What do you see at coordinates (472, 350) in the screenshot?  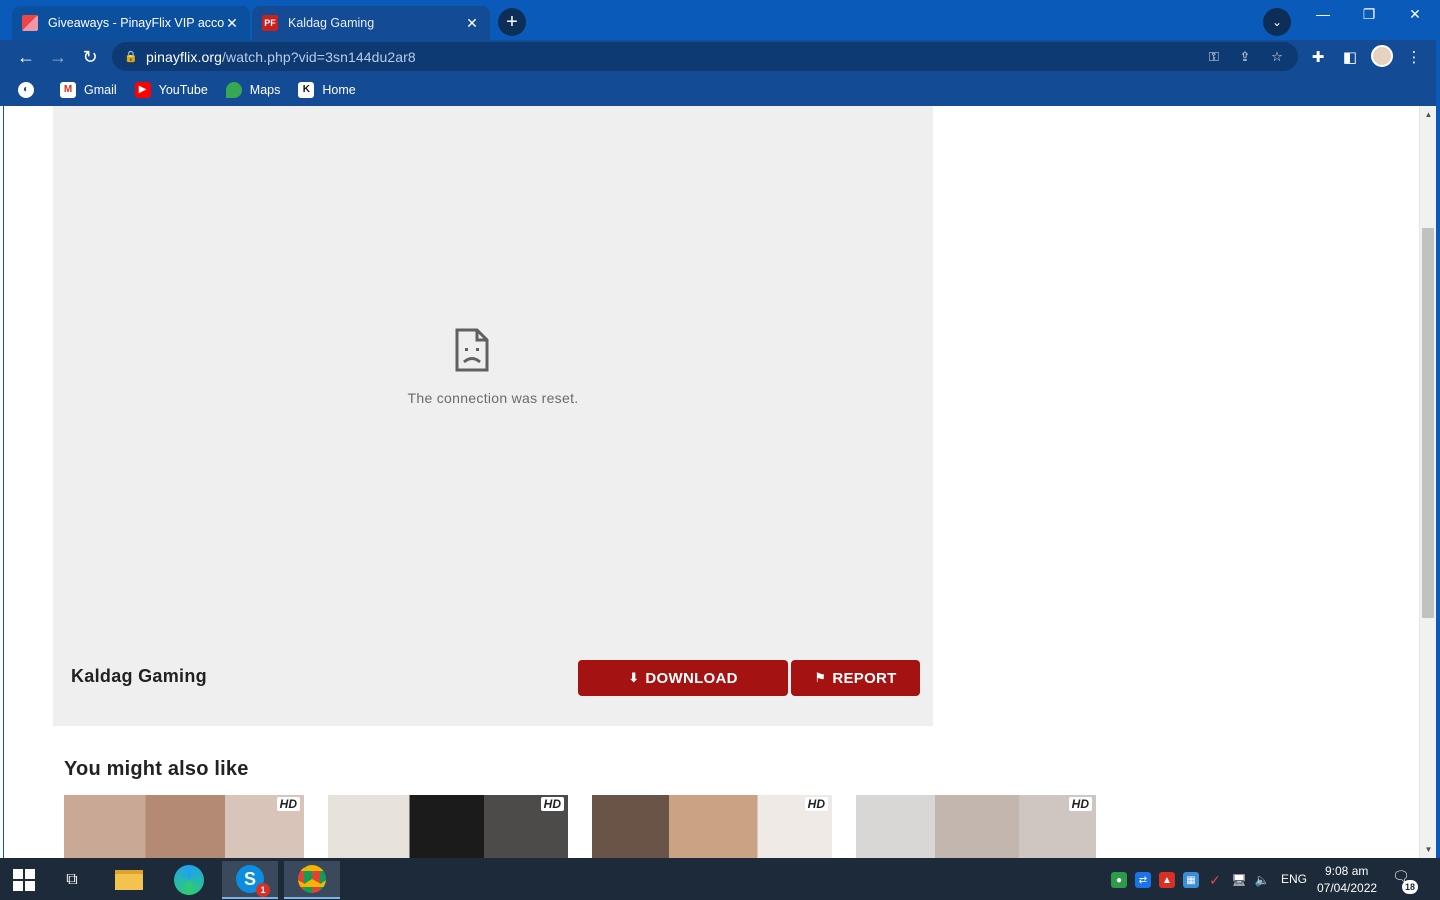 I see `sad-page-icon` at bounding box center [472, 350].